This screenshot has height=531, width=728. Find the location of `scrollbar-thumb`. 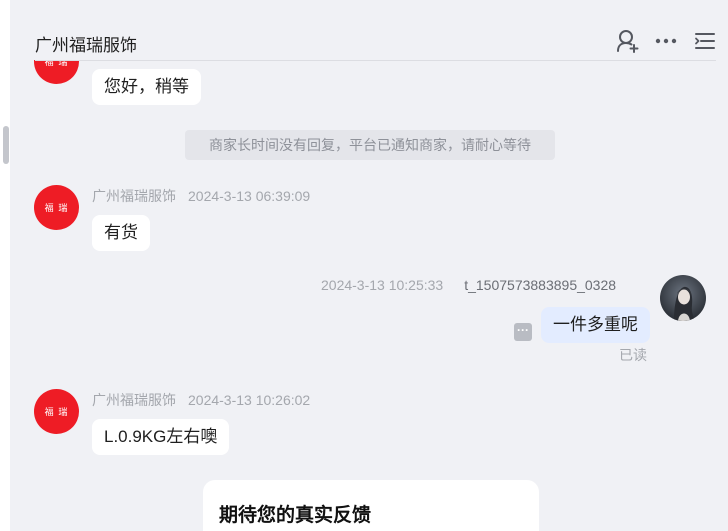

scrollbar-thumb is located at coordinates (6, 145).